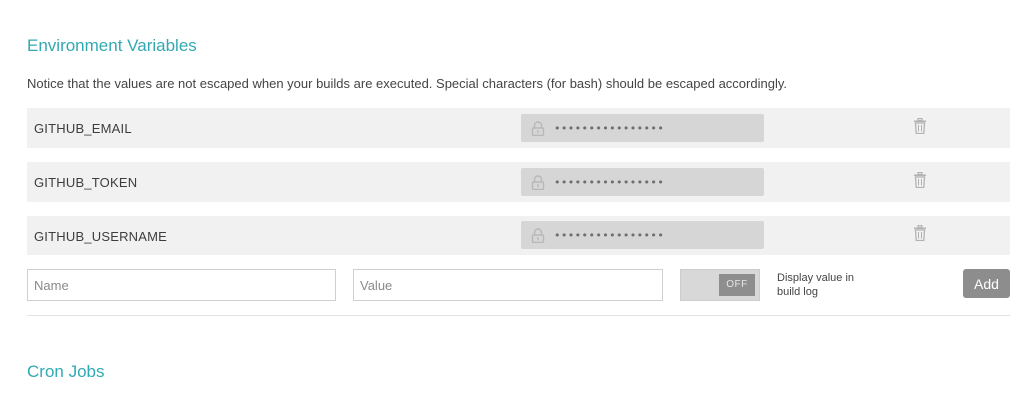 The height and width of the screenshot is (400, 1026). Describe the element at coordinates (518, 182) in the screenshot. I see `env-var-row: GITHUB_TOKEN ••••••••••••••••` at that location.